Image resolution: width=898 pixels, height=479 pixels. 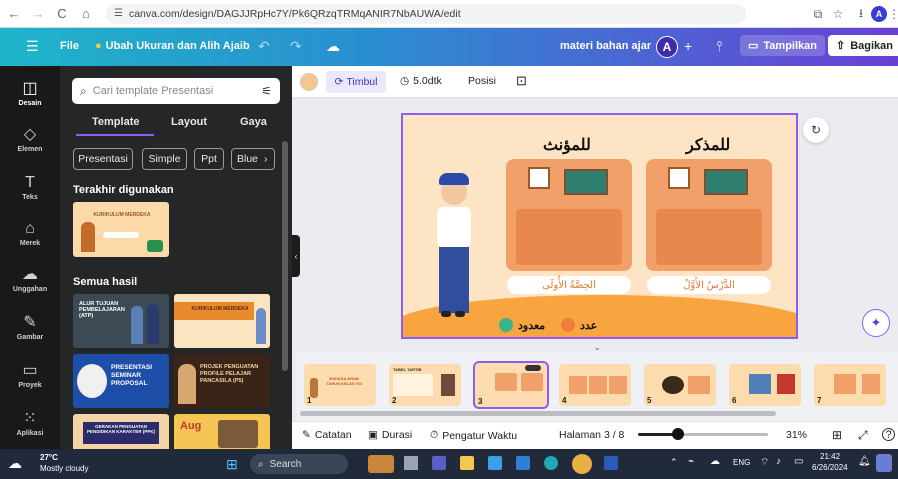 I want to click on wifi-icon: ⌔, so click(x=764, y=462).